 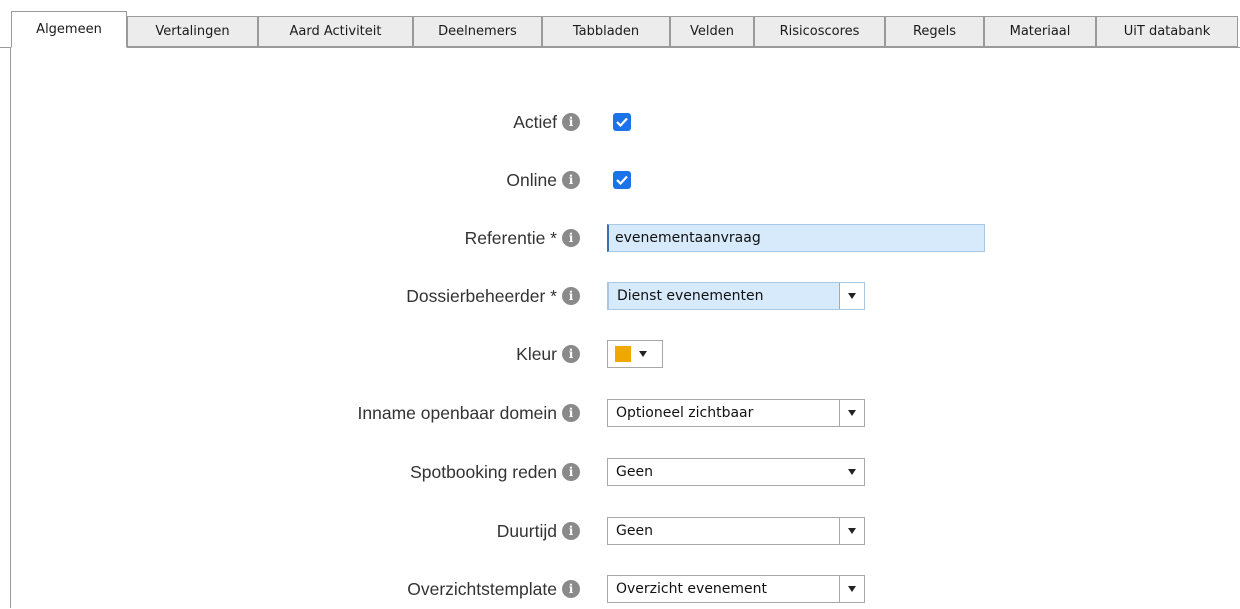 What do you see at coordinates (477, 31) in the screenshot?
I see `tab-deelnemers: Deelnemers` at bounding box center [477, 31].